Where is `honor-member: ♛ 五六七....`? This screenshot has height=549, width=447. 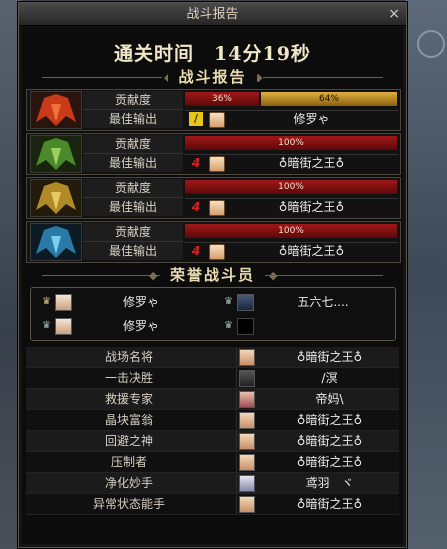 honor-member: ♛ 五六七.... is located at coordinates (304, 302).